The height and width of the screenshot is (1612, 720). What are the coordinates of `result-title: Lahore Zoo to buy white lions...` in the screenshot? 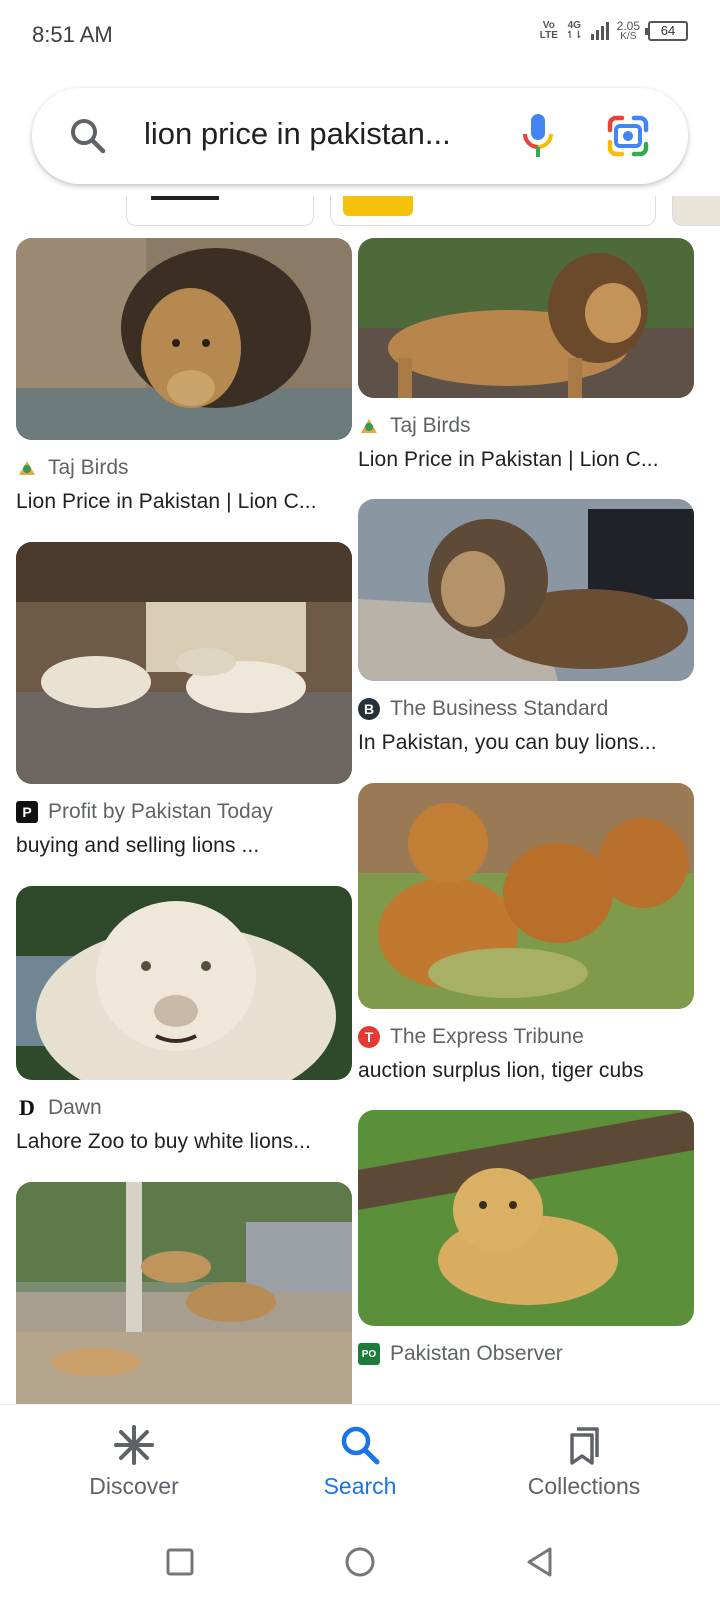 It's located at (184, 1142).